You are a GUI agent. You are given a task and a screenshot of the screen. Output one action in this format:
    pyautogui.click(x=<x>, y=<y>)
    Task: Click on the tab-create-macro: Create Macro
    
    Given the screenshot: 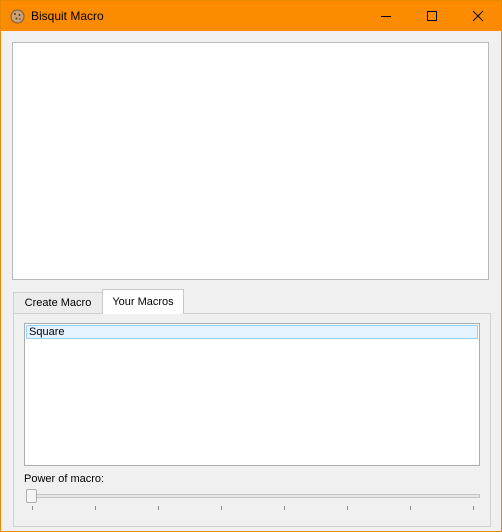 What is the action you would take?
    pyautogui.click(x=58, y=302)
    